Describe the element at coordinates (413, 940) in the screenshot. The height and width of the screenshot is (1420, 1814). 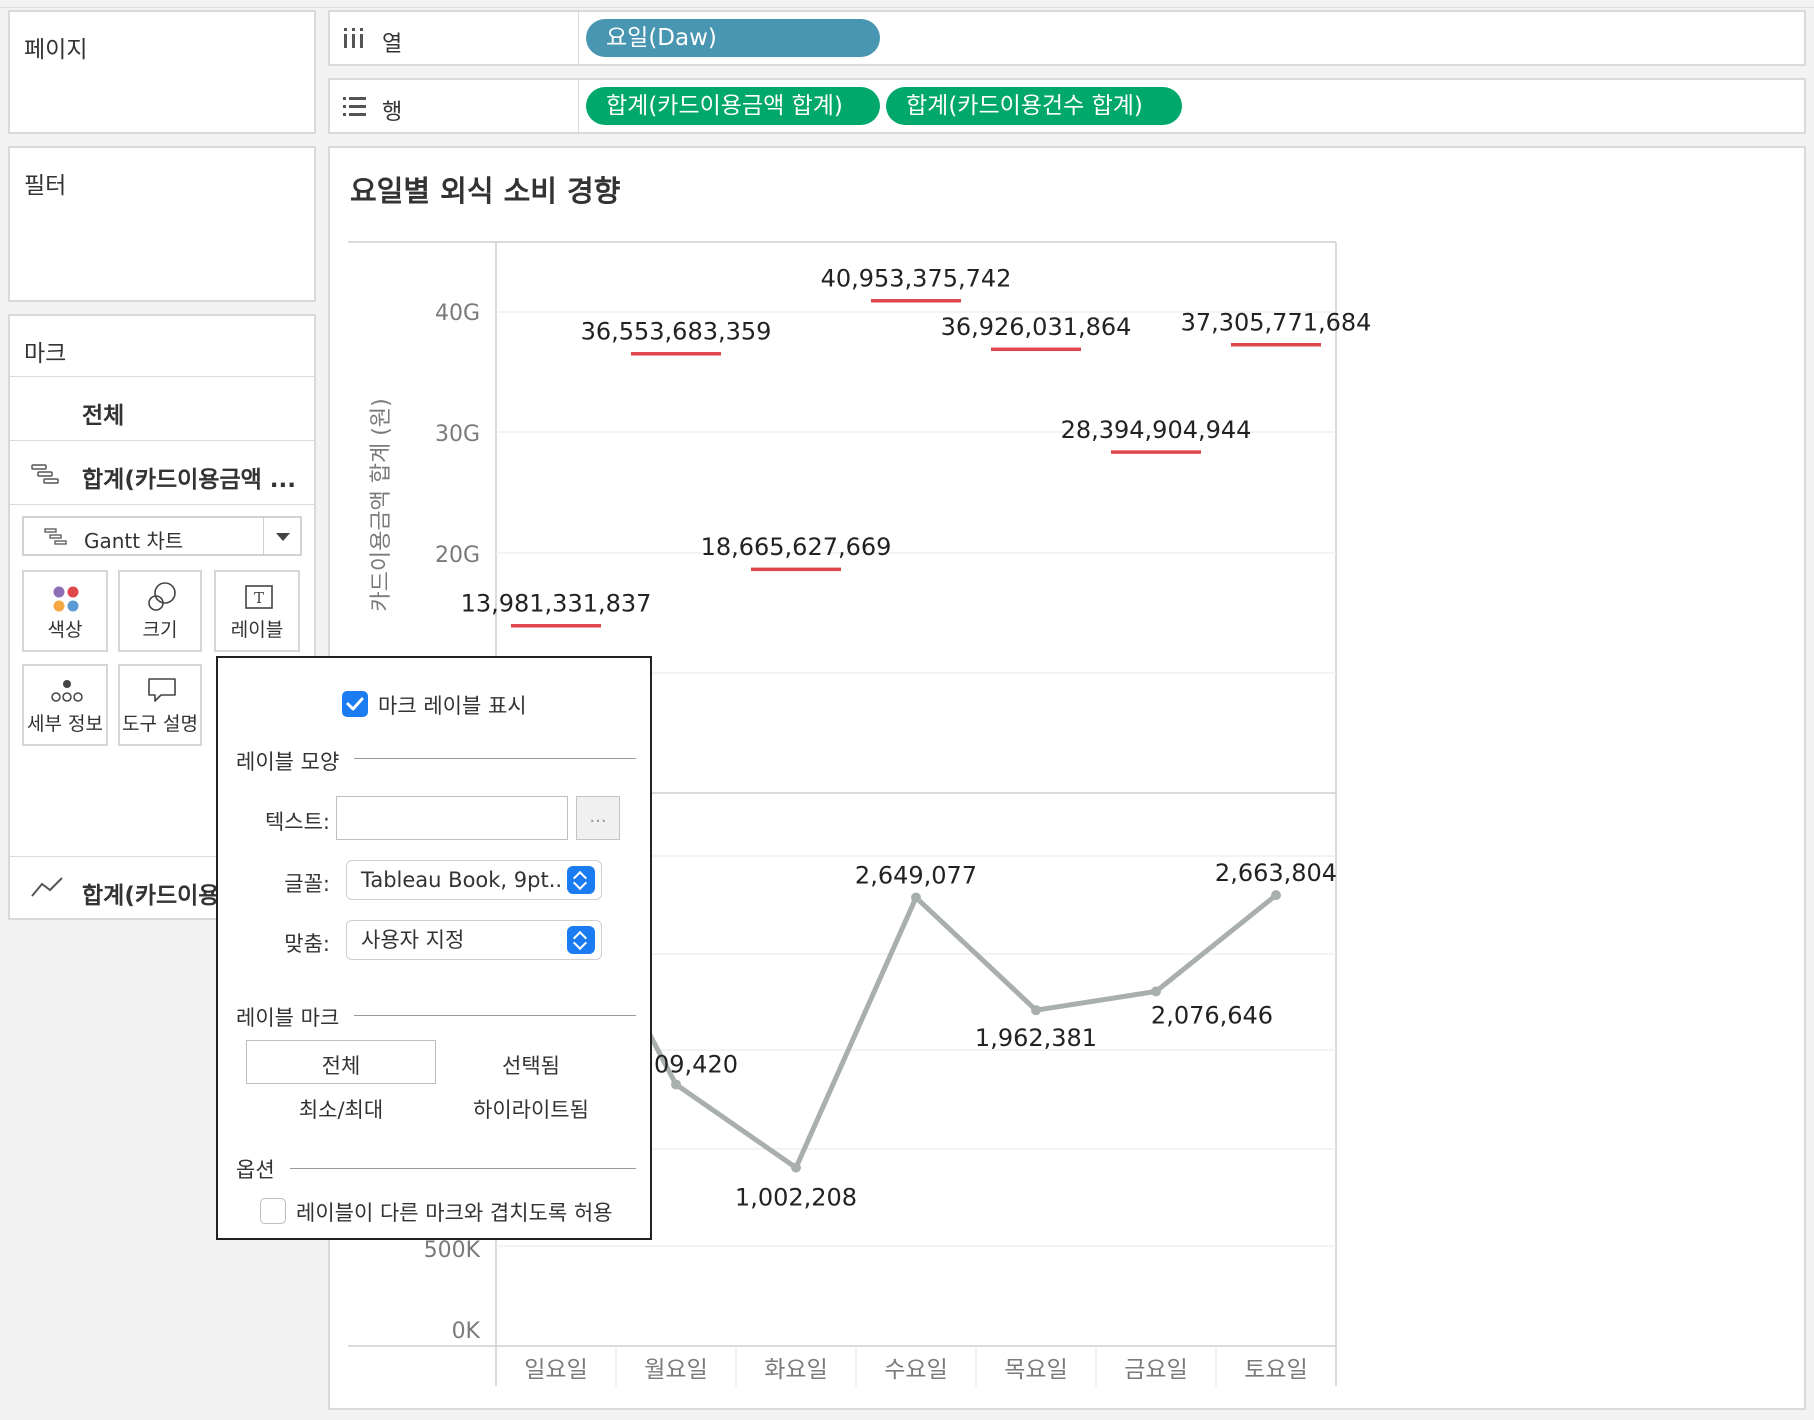
I see `alignment-select-value: 사용자 지정` at that location.